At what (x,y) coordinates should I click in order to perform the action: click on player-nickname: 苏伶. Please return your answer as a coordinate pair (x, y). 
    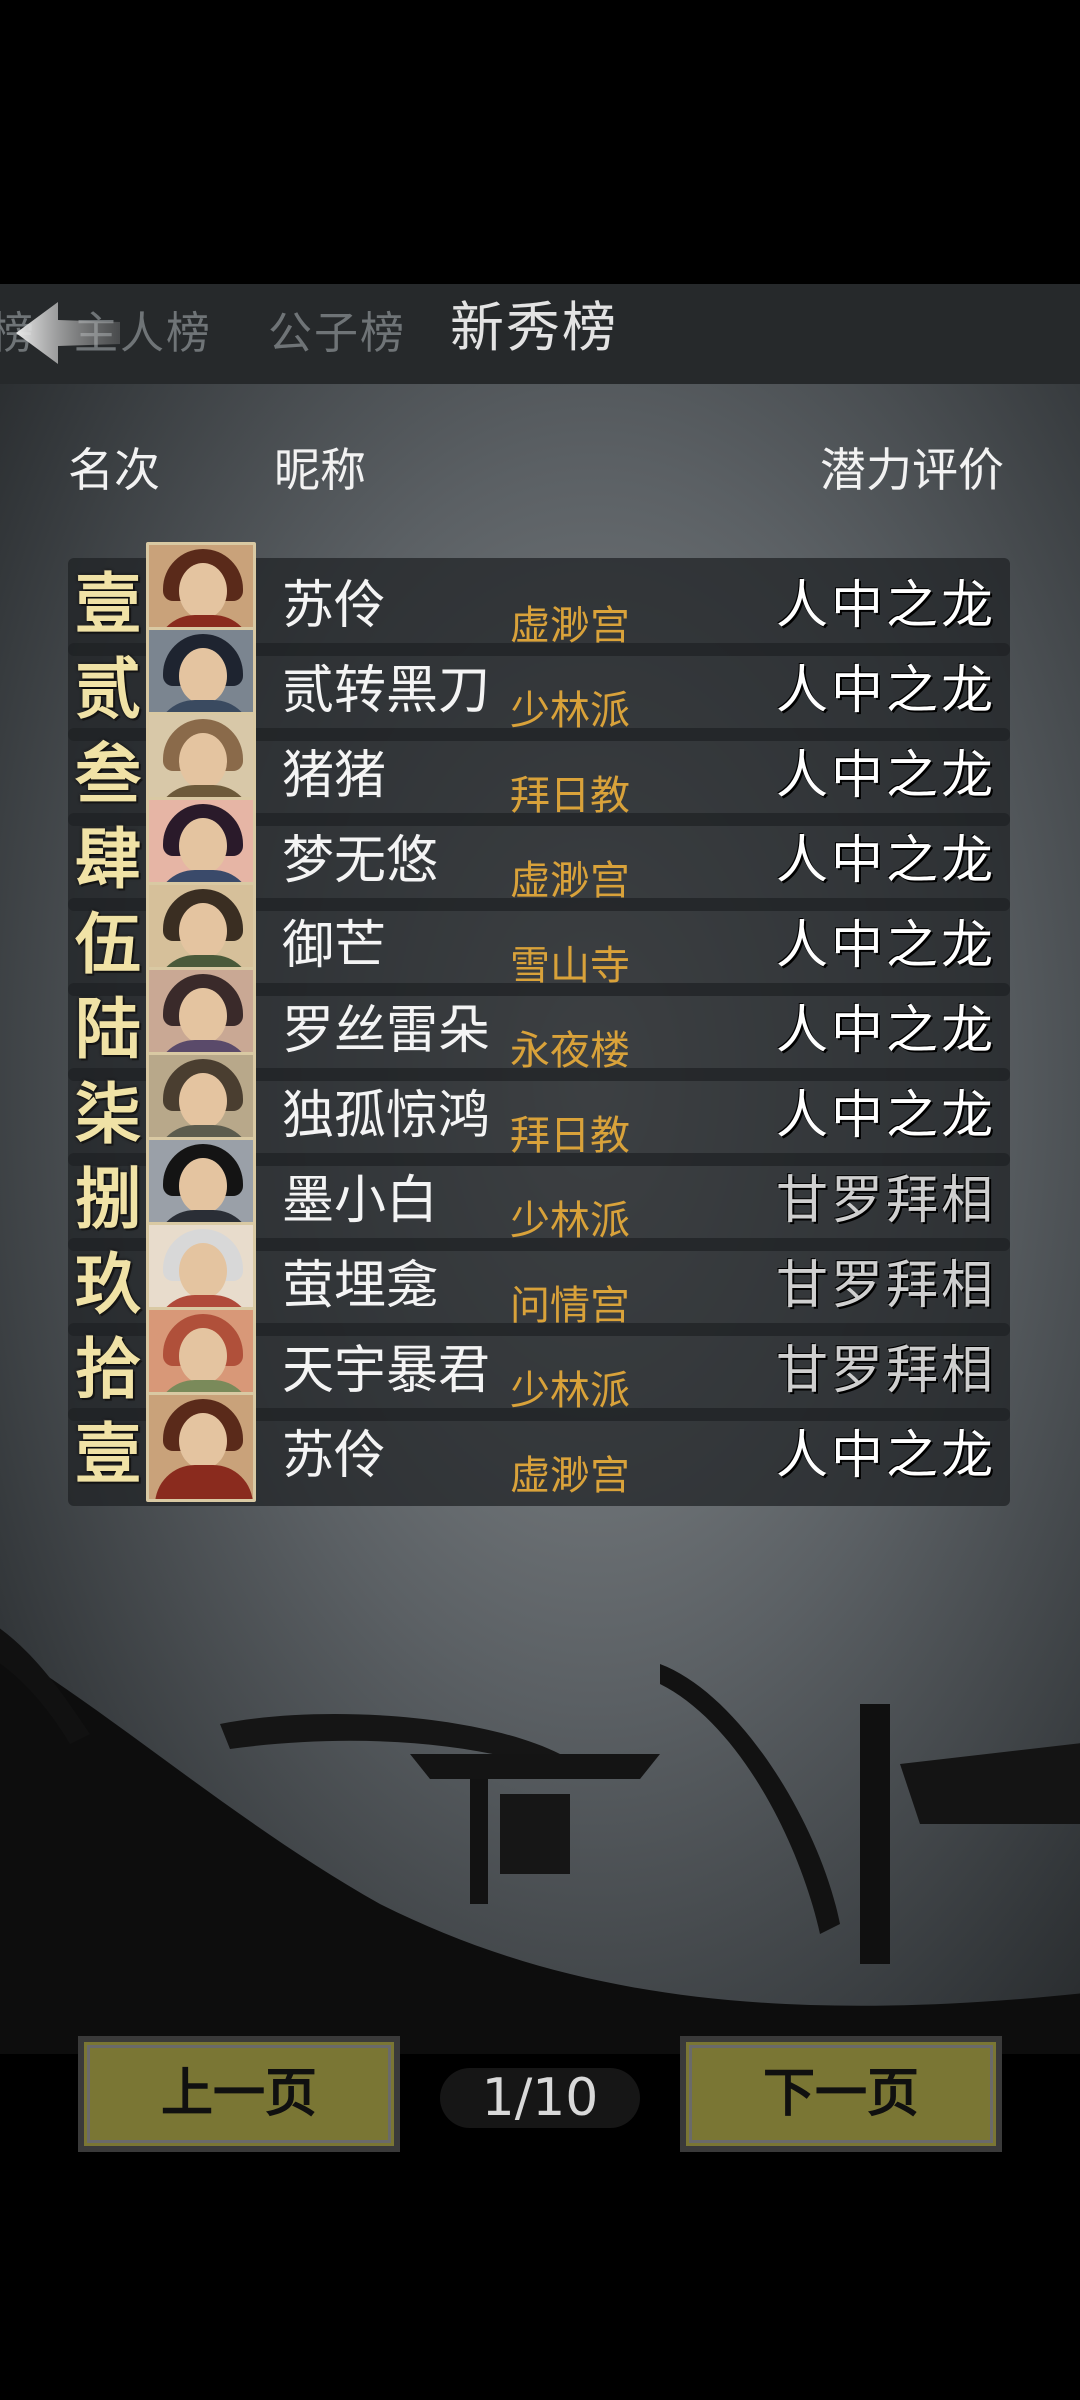
    Looking at the image, I should click on (334, 1456).